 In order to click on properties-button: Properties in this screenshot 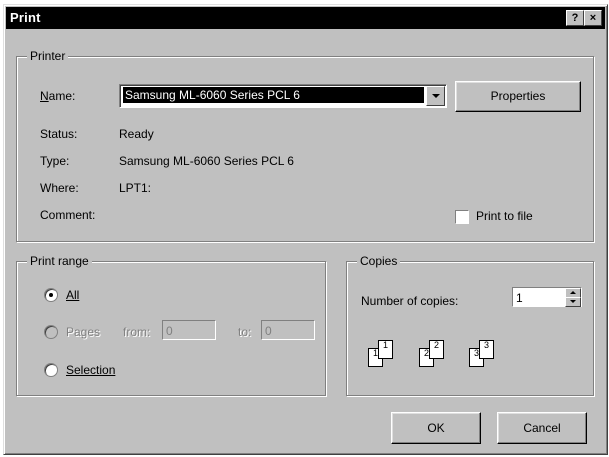, I will do `click(518, 96)`.